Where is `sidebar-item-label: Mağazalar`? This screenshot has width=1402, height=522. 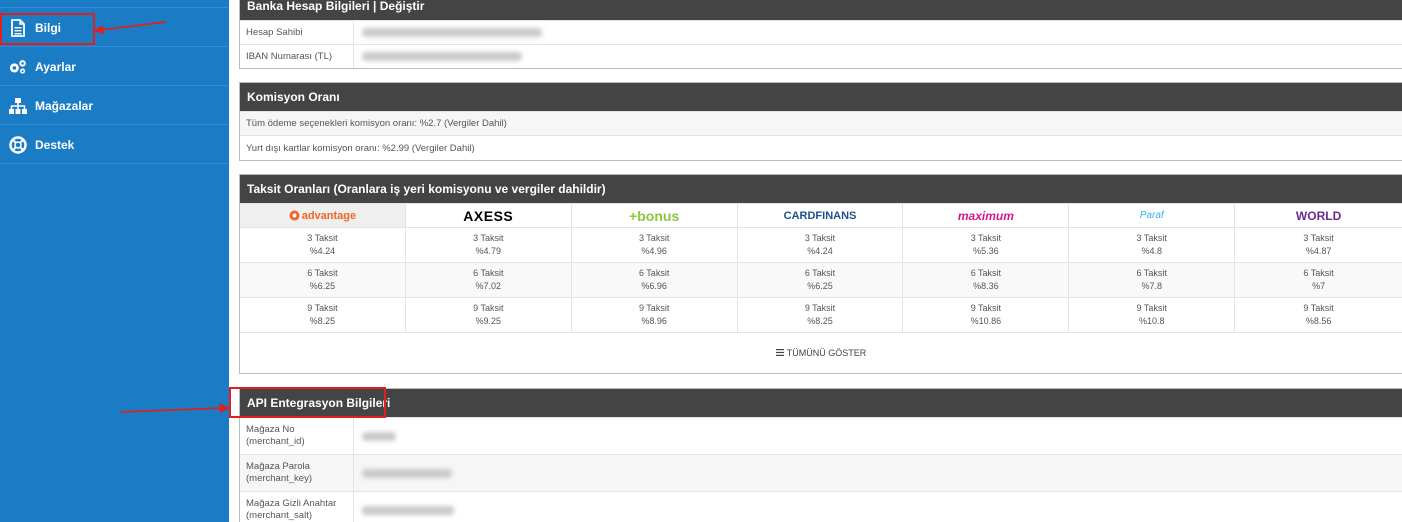 sidebar-item-label: Mağazalar is located at coordinates (64, 105).